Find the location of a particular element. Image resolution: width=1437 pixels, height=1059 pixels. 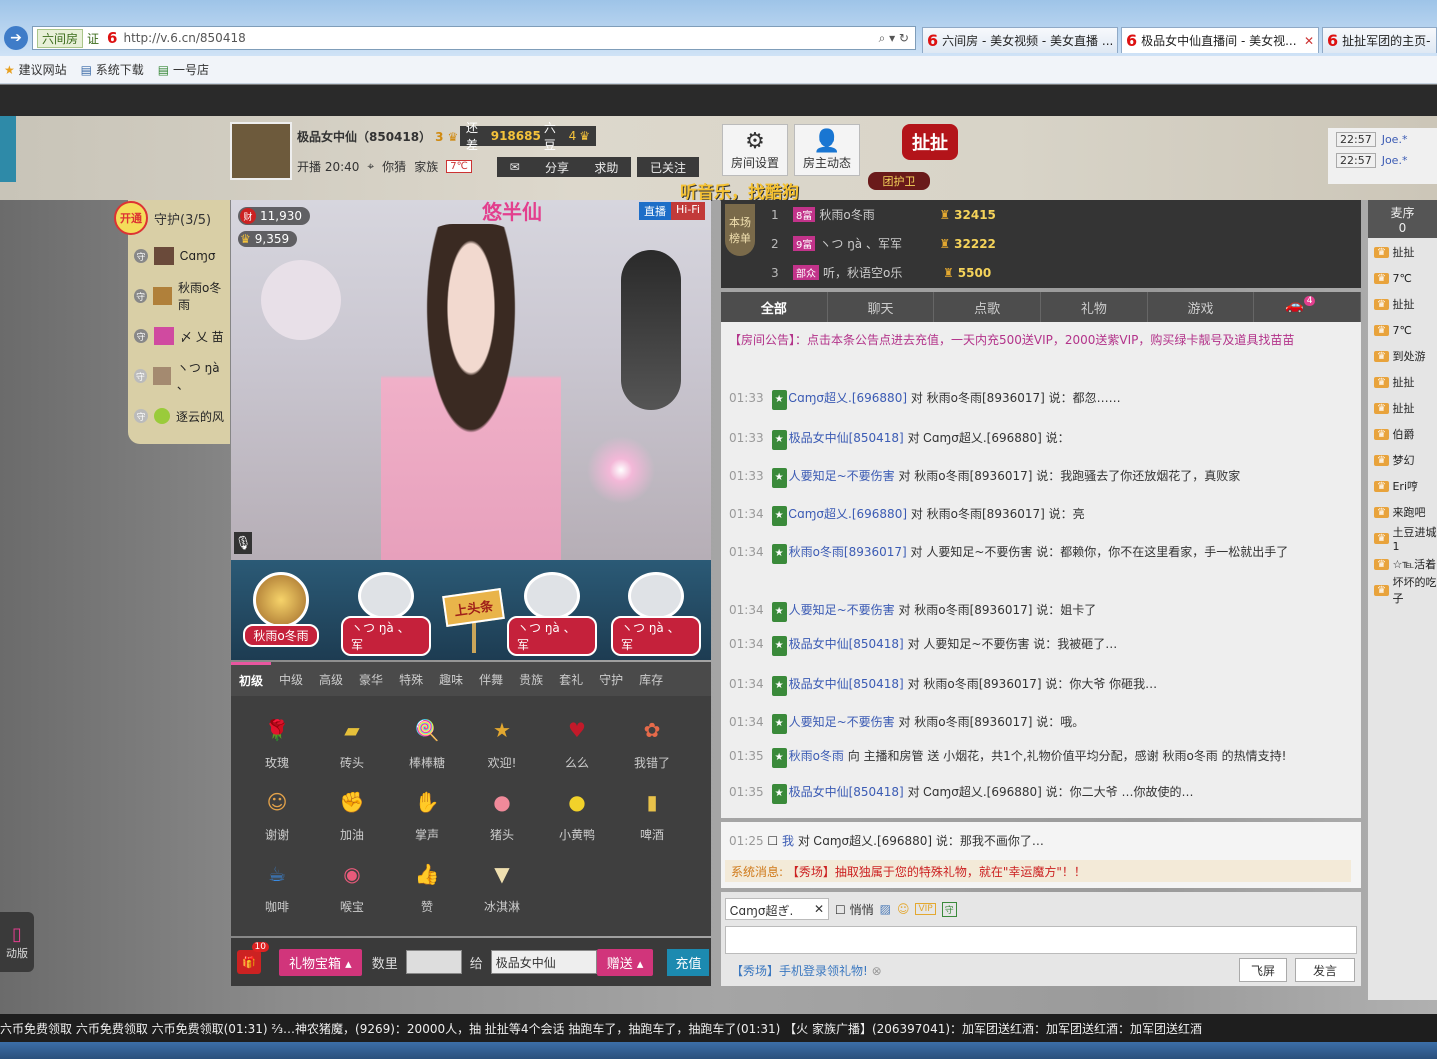

emoji-icon: ☺ is located at coordinates (903, 909).